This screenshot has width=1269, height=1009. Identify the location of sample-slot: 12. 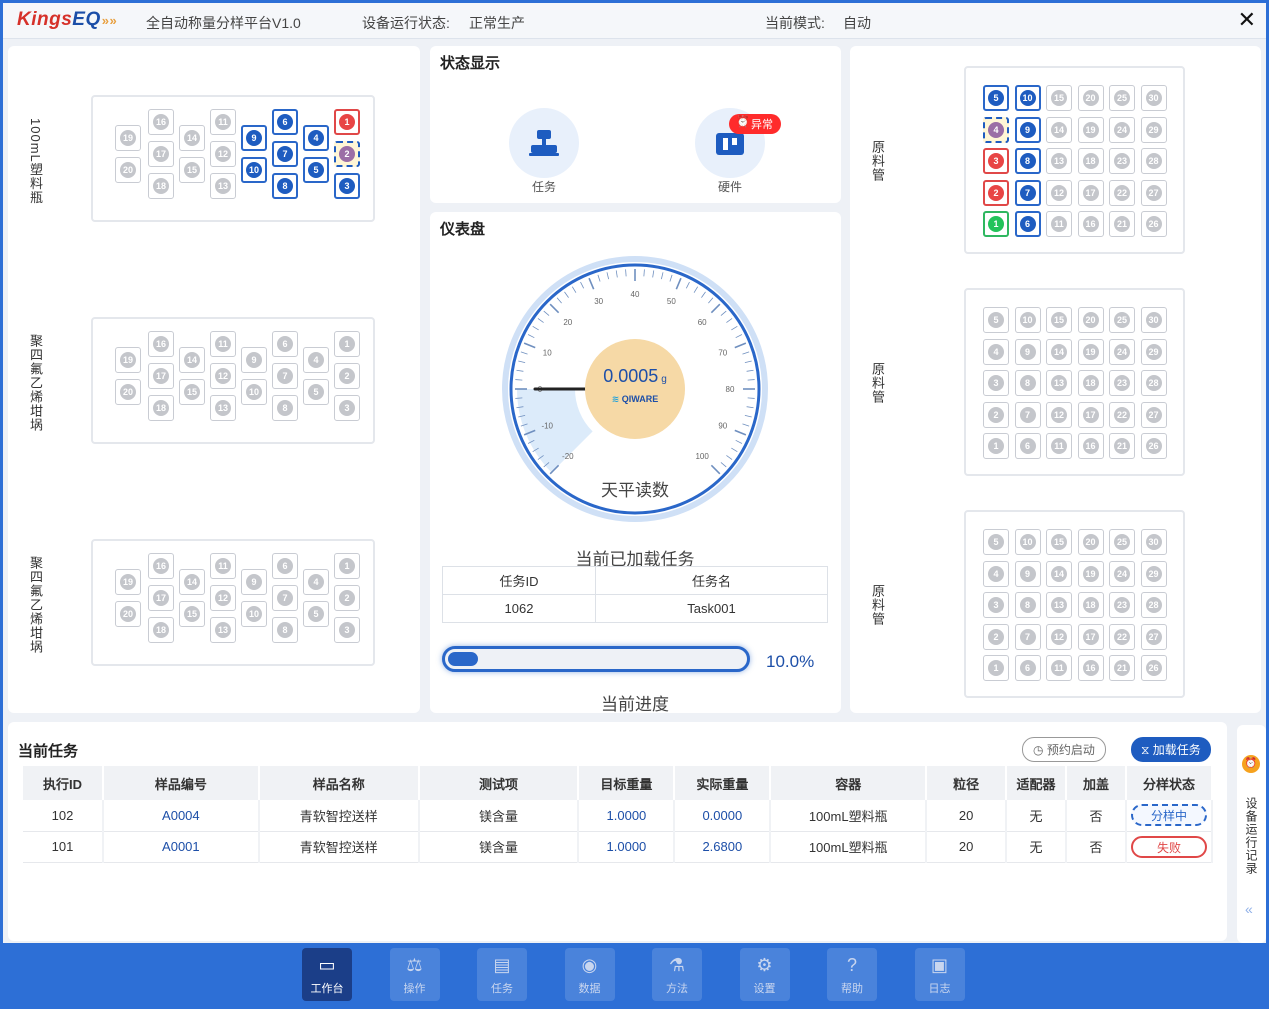
(223, 154).